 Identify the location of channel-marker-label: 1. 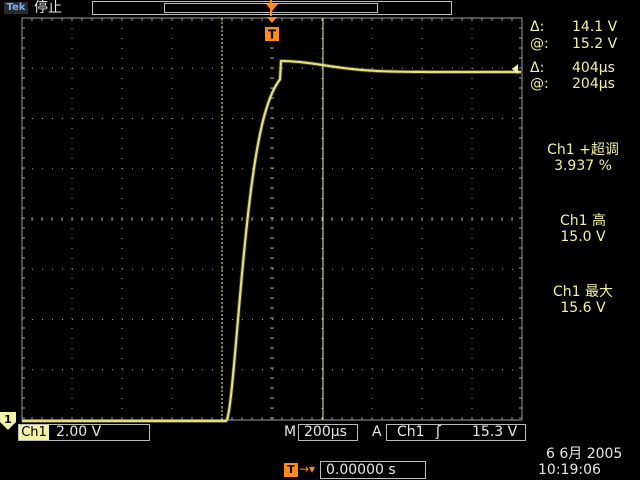
(8, 419).